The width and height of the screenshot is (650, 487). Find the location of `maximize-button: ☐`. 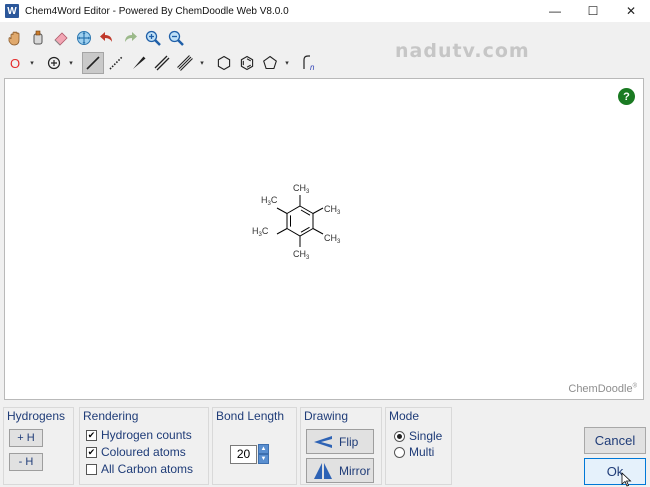

maximize-button: ☐ is located at coordinates (593, 11).